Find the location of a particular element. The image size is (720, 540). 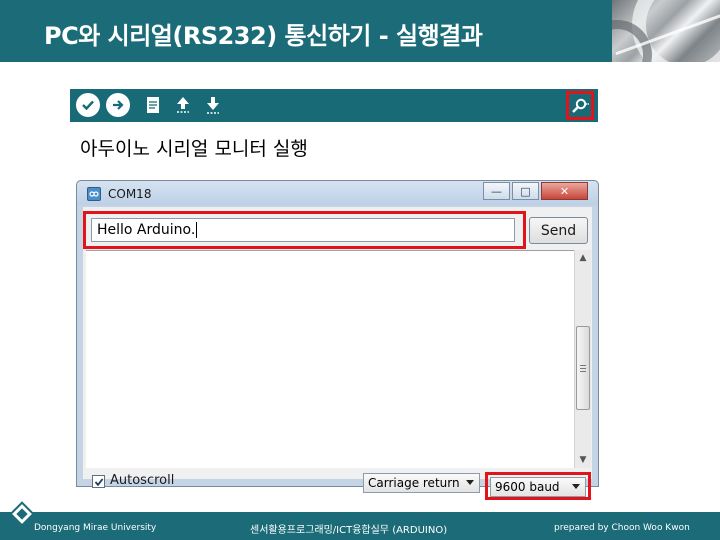

slide-header: PC와 시리얼(RS232) 통신하기 - 실행결과 is located at coordinates (360, 31).